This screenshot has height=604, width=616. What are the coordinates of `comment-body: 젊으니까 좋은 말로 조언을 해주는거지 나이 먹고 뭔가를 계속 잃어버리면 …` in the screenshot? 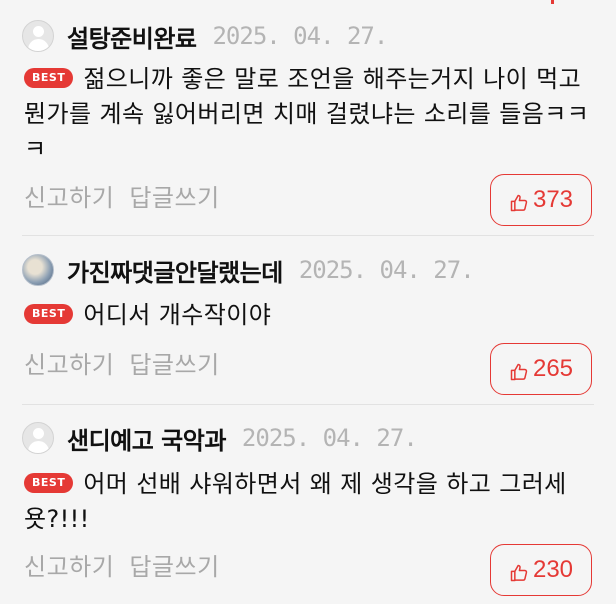 It's located at (307, 114).